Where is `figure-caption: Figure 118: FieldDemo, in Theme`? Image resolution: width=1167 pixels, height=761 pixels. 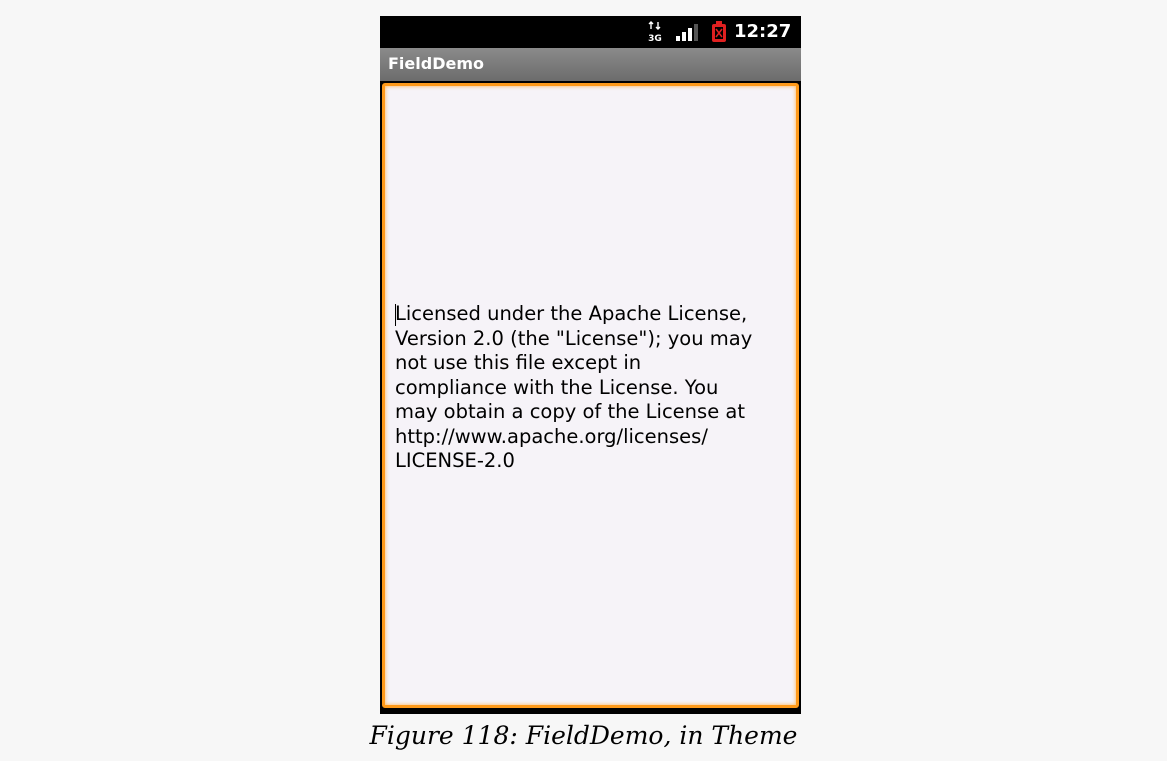 figure-caption: Figure 118: FieldDemo, in Theme is located at coordinates (583, 735).